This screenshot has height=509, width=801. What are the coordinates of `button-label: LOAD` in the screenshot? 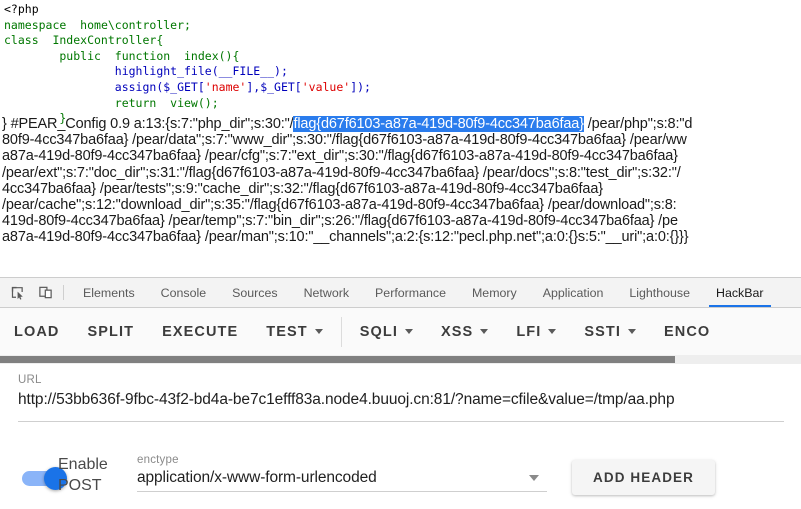 It's located at (37, 331).